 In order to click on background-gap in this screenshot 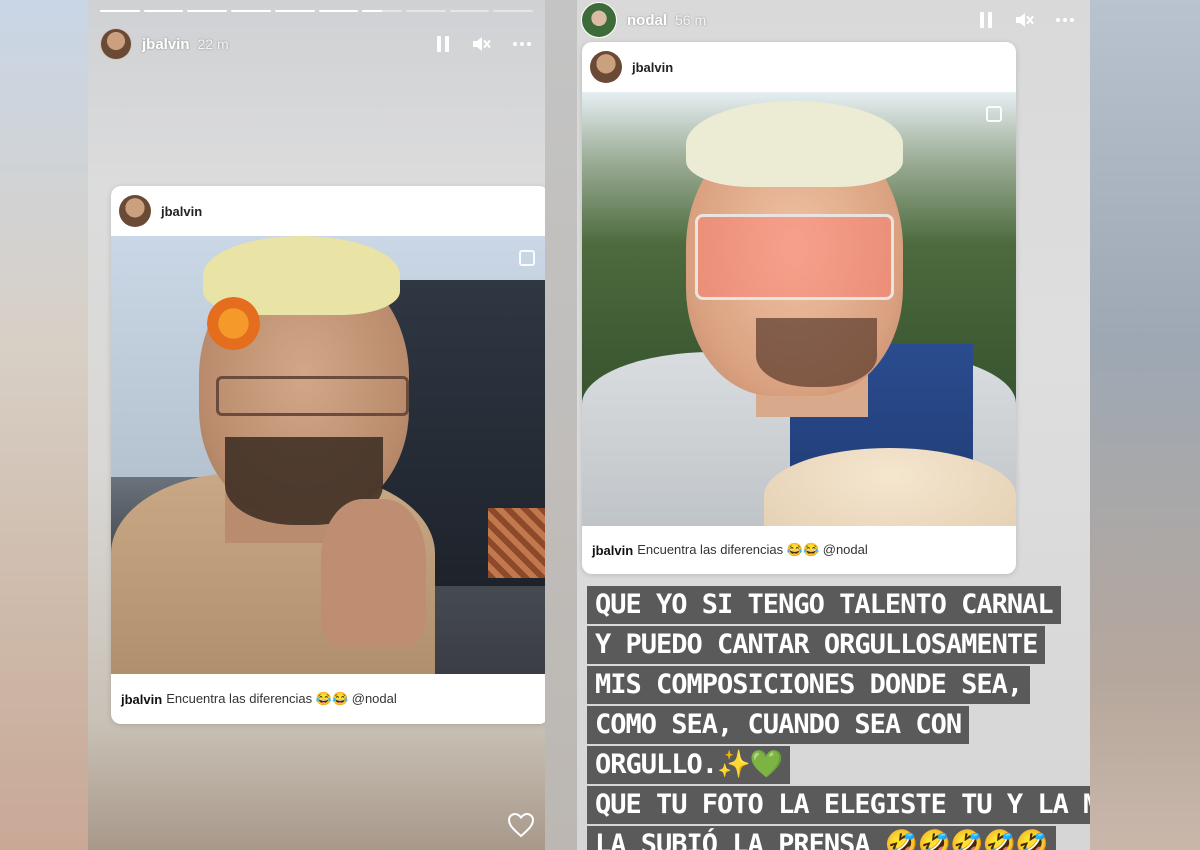, I will do `click(561, 425)`.